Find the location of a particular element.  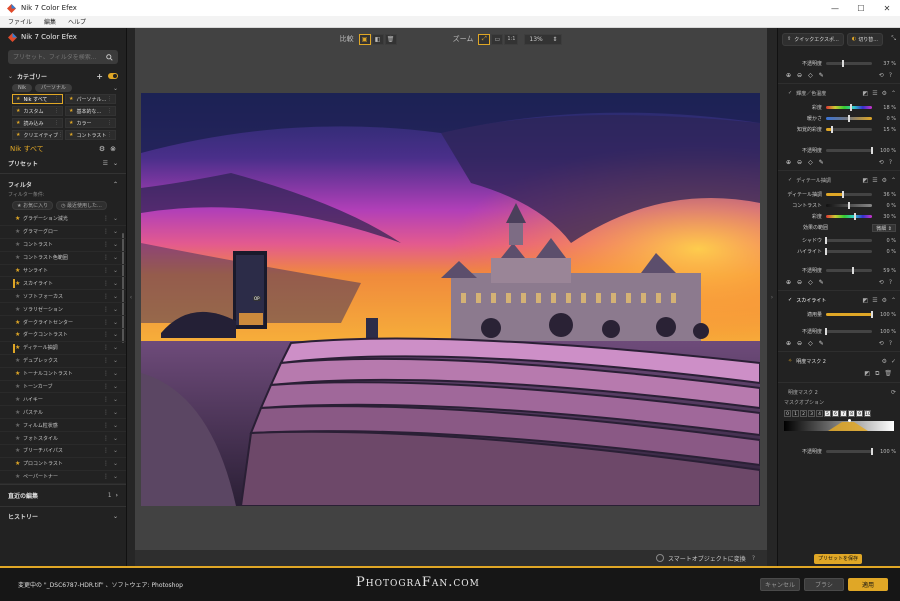

mask-level-button: 0 is located at coordinates (787, 413).